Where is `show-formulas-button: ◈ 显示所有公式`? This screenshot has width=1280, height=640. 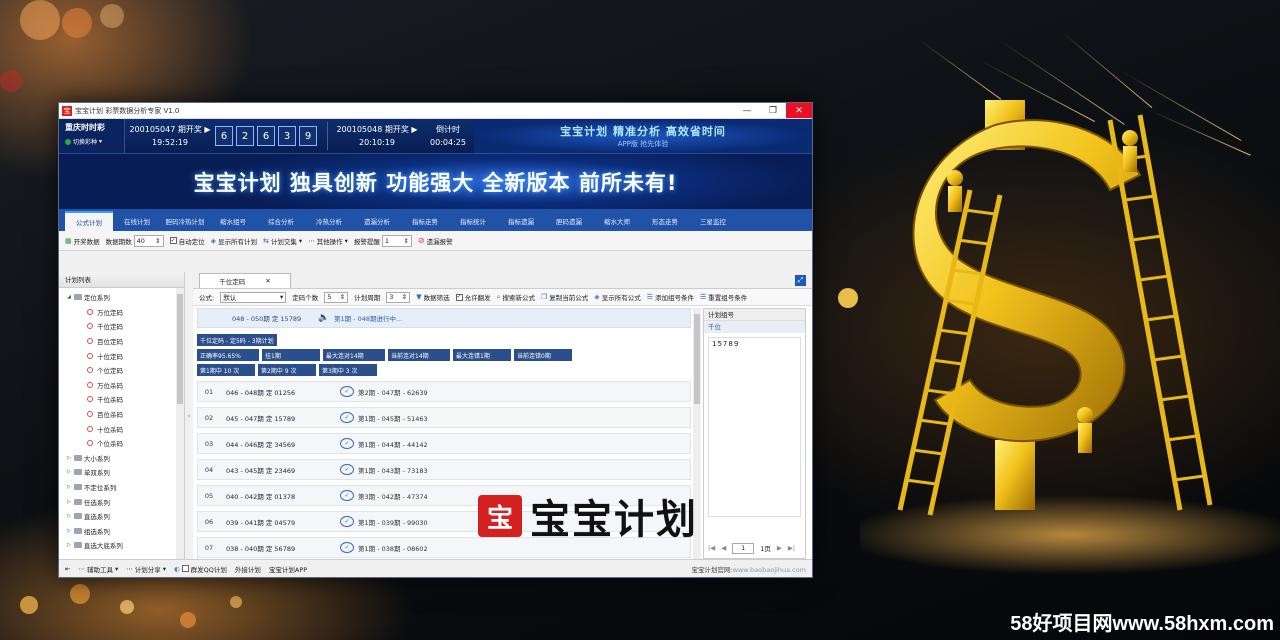
show-formulas-button: ◈ 显示所有公式 is located at coordinates (617, 297).